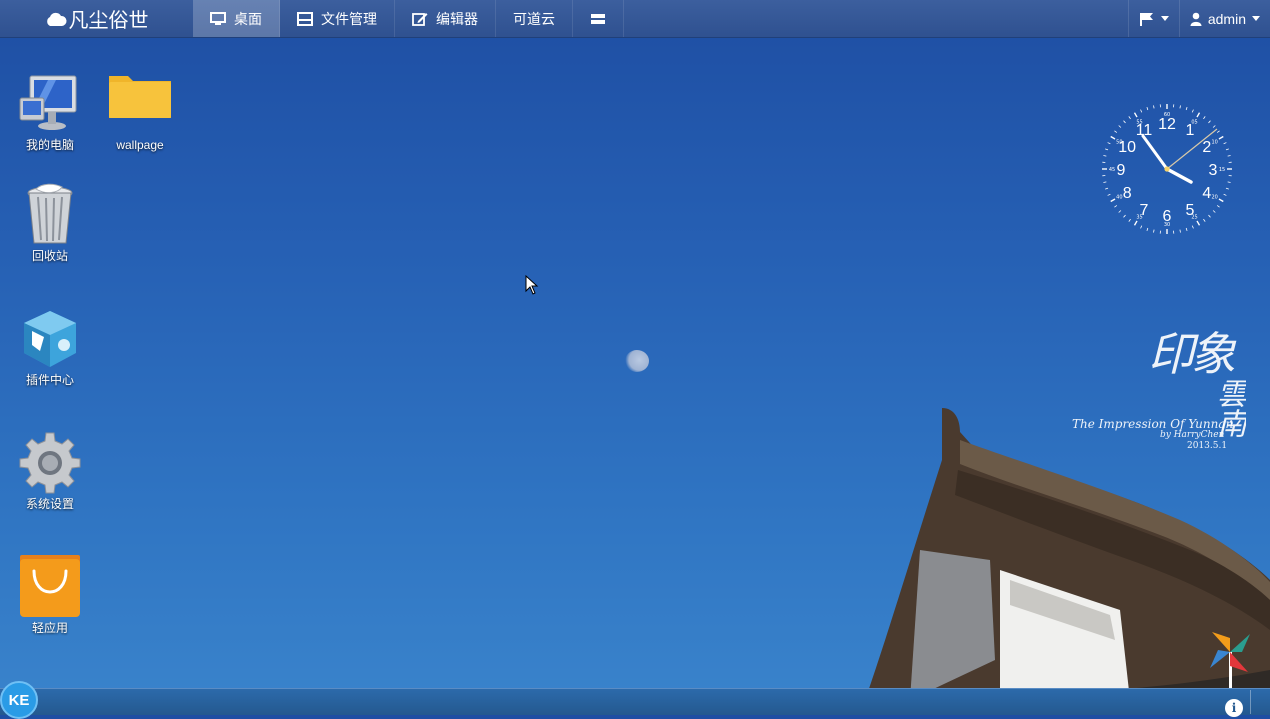  What do you see at coordinates (50, 223) in the screenshot?
I see `desktop-icon-recycle-bin: 回收站` at bounding box center [50, 223].